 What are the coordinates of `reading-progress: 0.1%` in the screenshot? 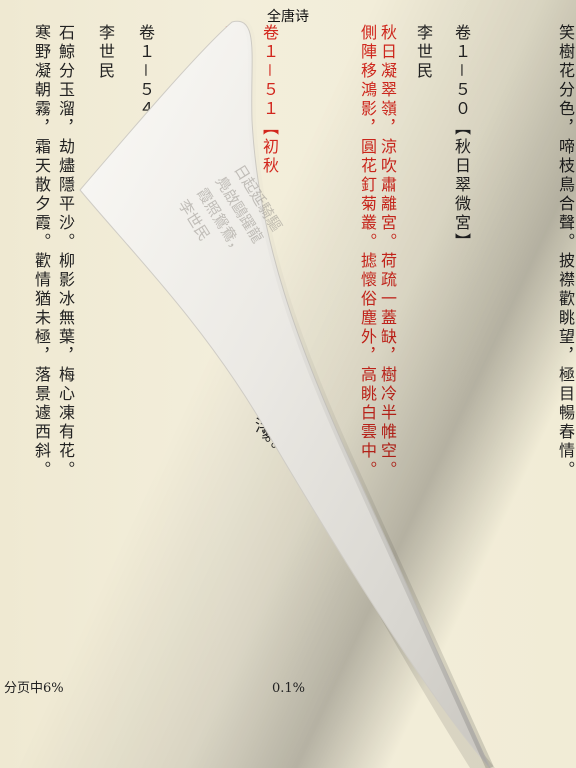 It's located at (289, 688).